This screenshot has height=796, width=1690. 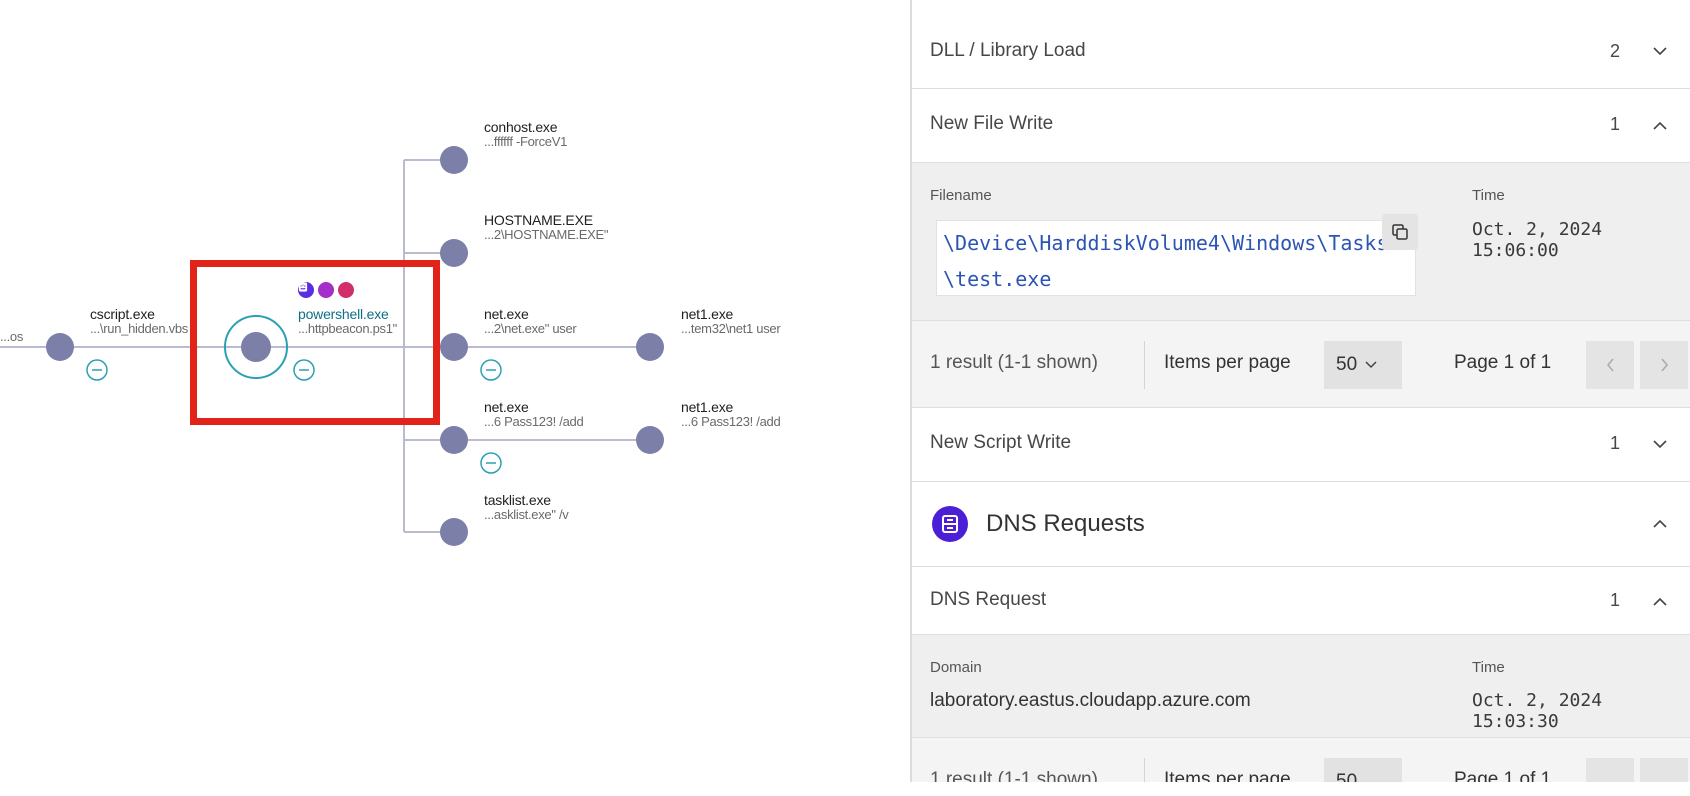 What do you see at coordinates (315, 342) in the screenshot?
I see `selection-highlight-box` at bounding box center [315, 342].